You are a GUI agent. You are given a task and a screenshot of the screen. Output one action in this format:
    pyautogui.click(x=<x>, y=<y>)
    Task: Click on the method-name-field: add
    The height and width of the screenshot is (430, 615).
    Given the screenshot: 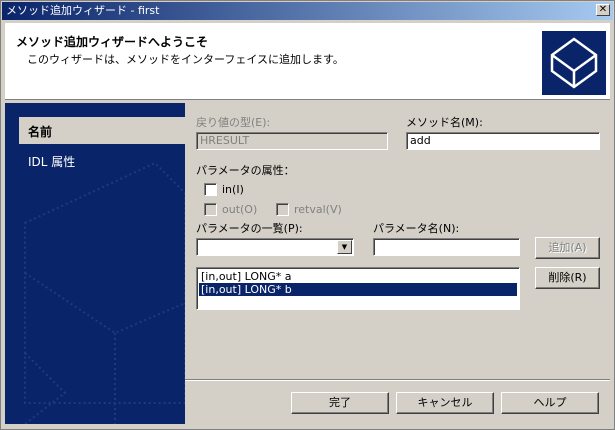 What is the action you would take?
    pyautogui.click(x=503, y=141)
    